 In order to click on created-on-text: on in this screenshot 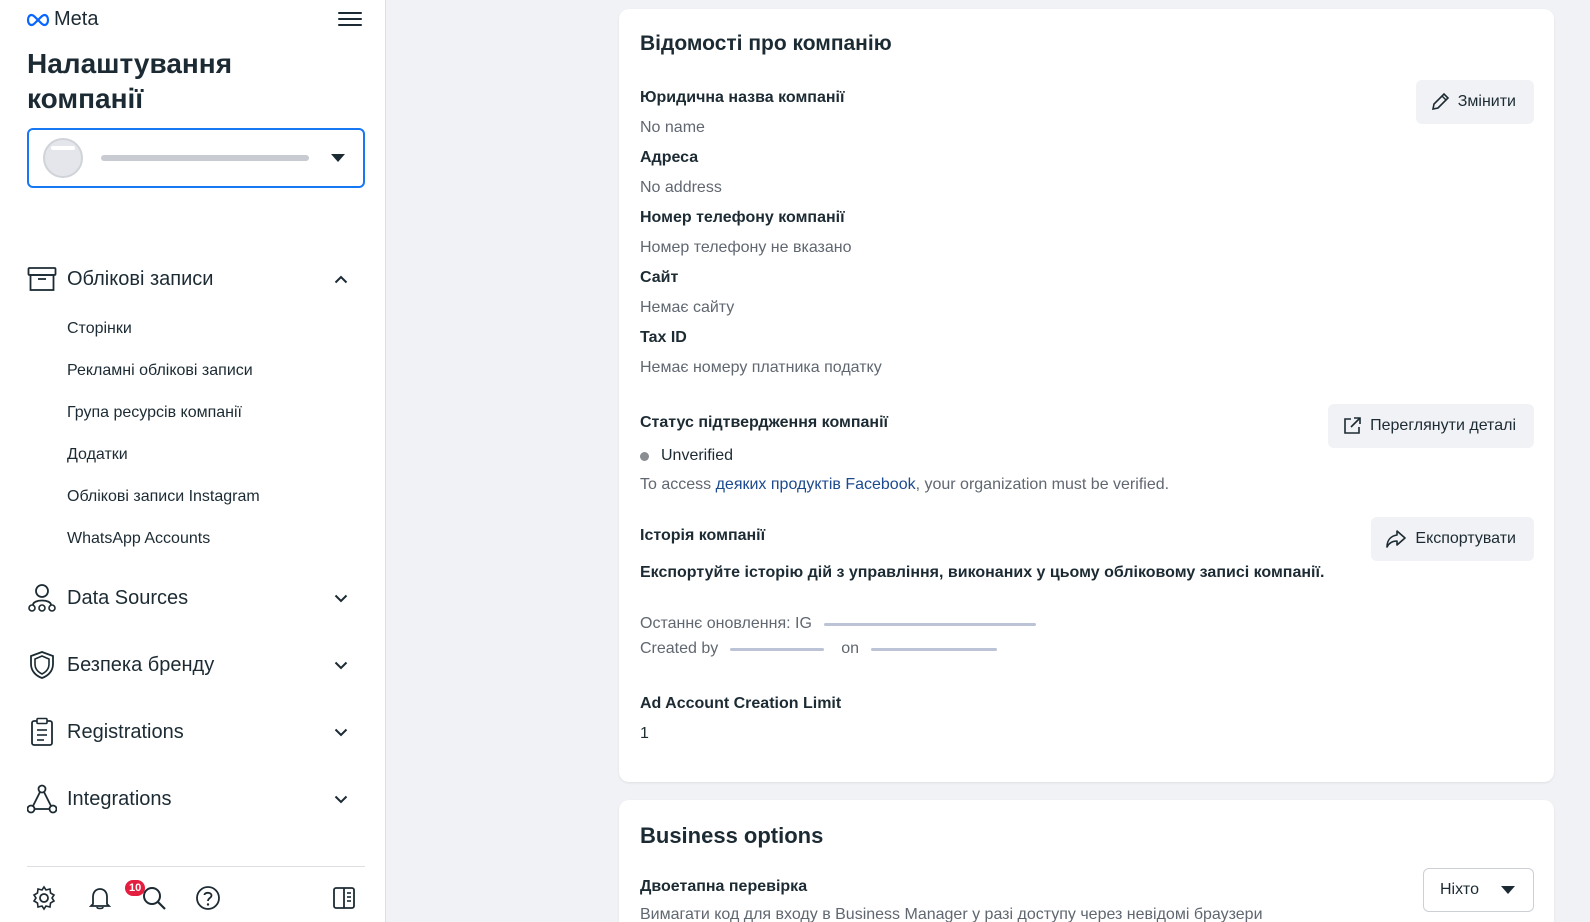, I will do `click(850, 648)`.